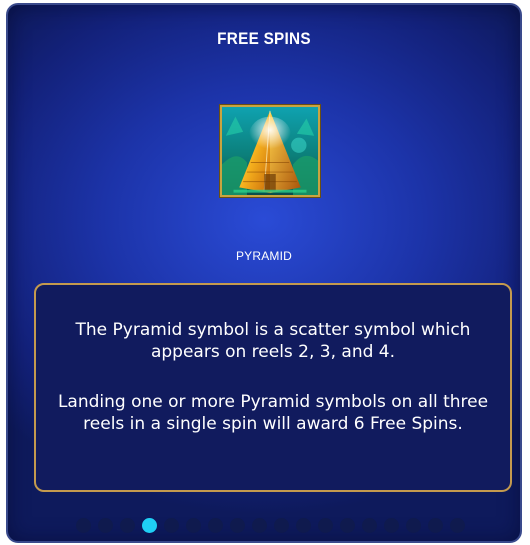  What do you see at coordinates (149, 525) in the screenshot?
I see `page-dot-active` at bounding box center [149, 525].